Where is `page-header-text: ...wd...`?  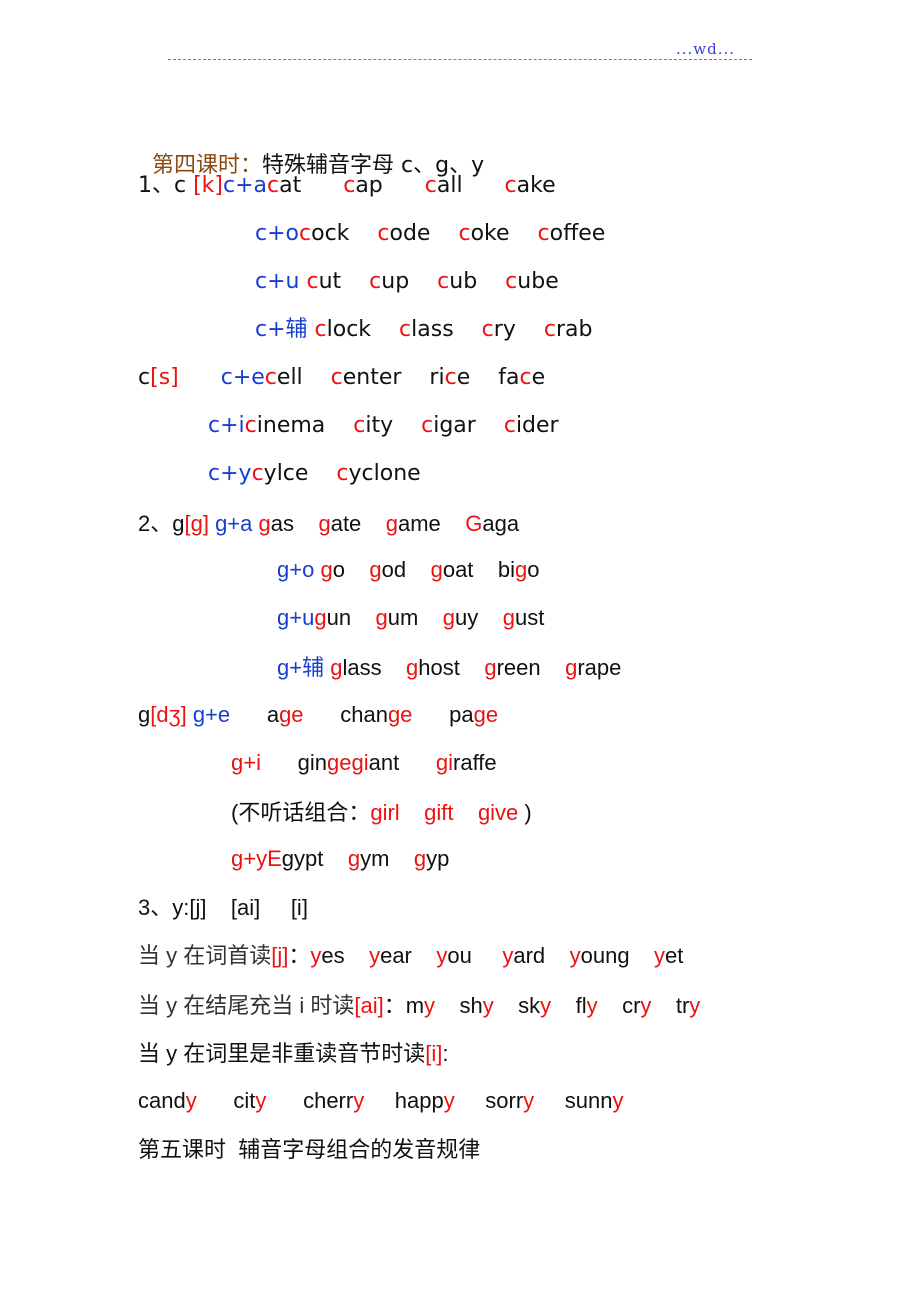
page-header-text: ...wd... is located at coordinates (706, 49).